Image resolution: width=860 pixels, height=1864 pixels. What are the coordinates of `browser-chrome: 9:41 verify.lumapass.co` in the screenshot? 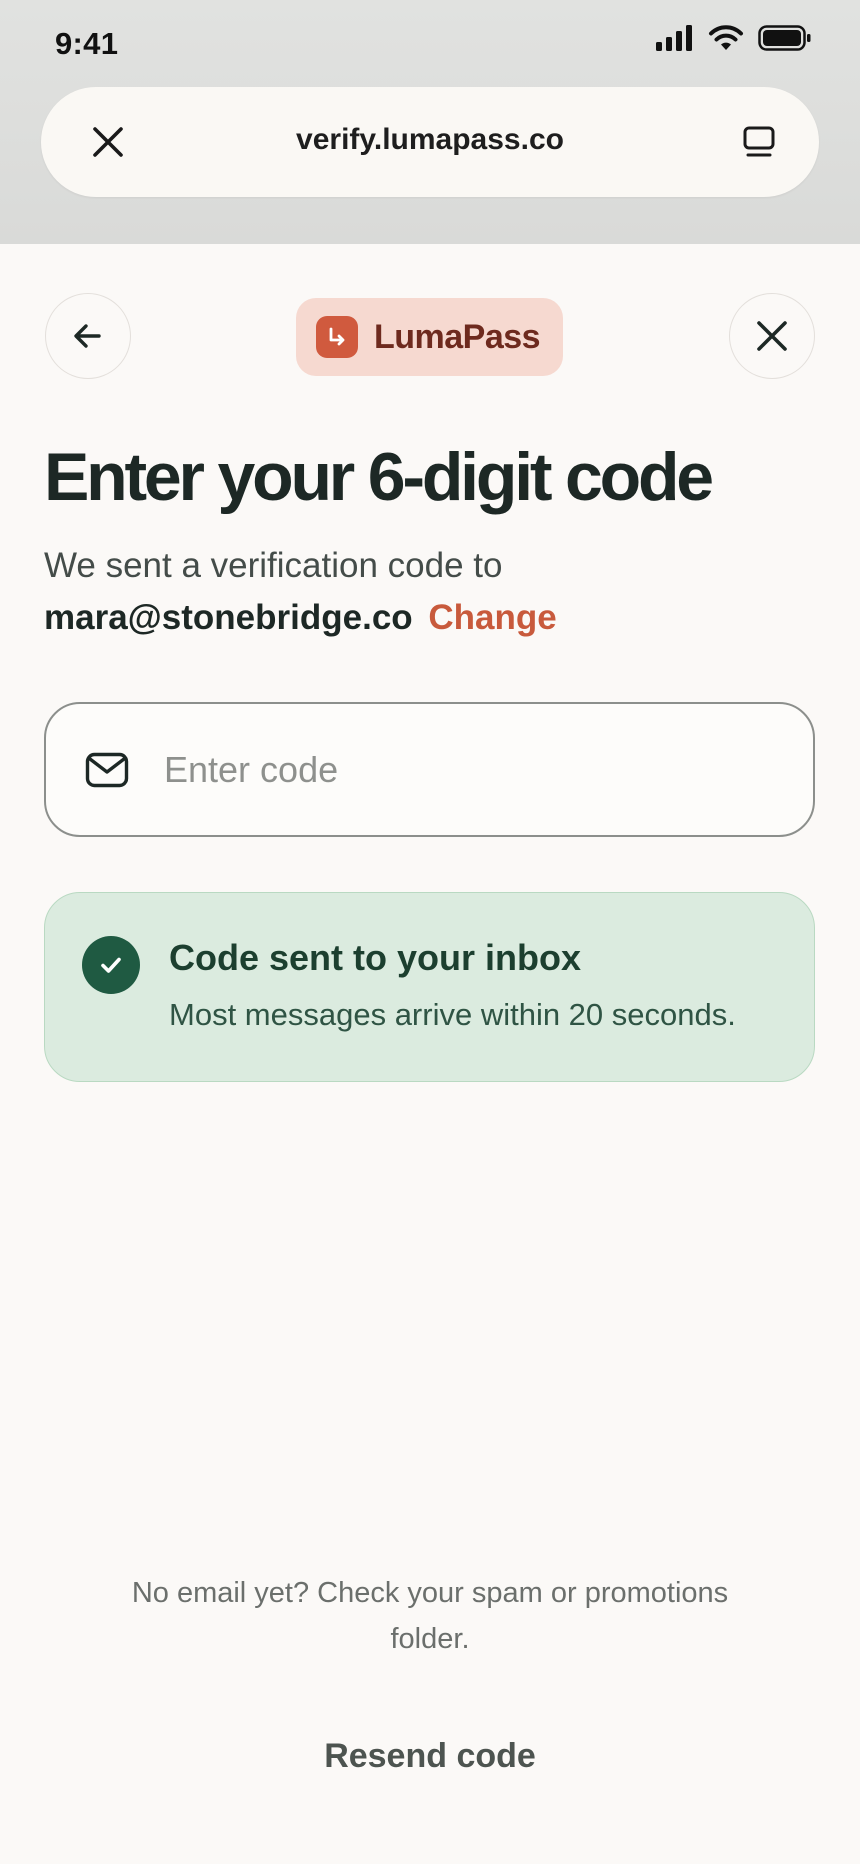 It's located at (430, 122).